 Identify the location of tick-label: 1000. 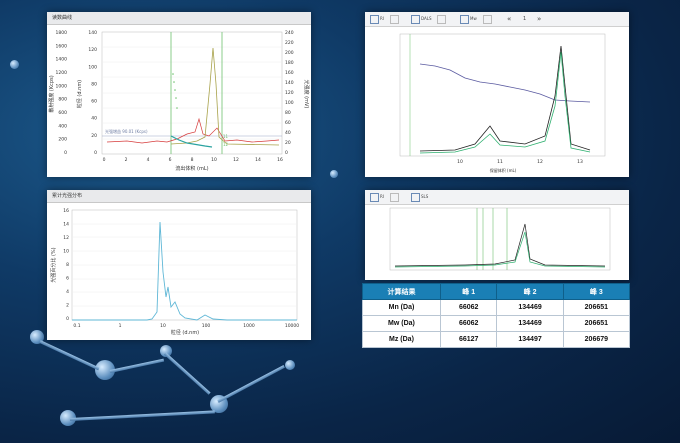
(249, 326).